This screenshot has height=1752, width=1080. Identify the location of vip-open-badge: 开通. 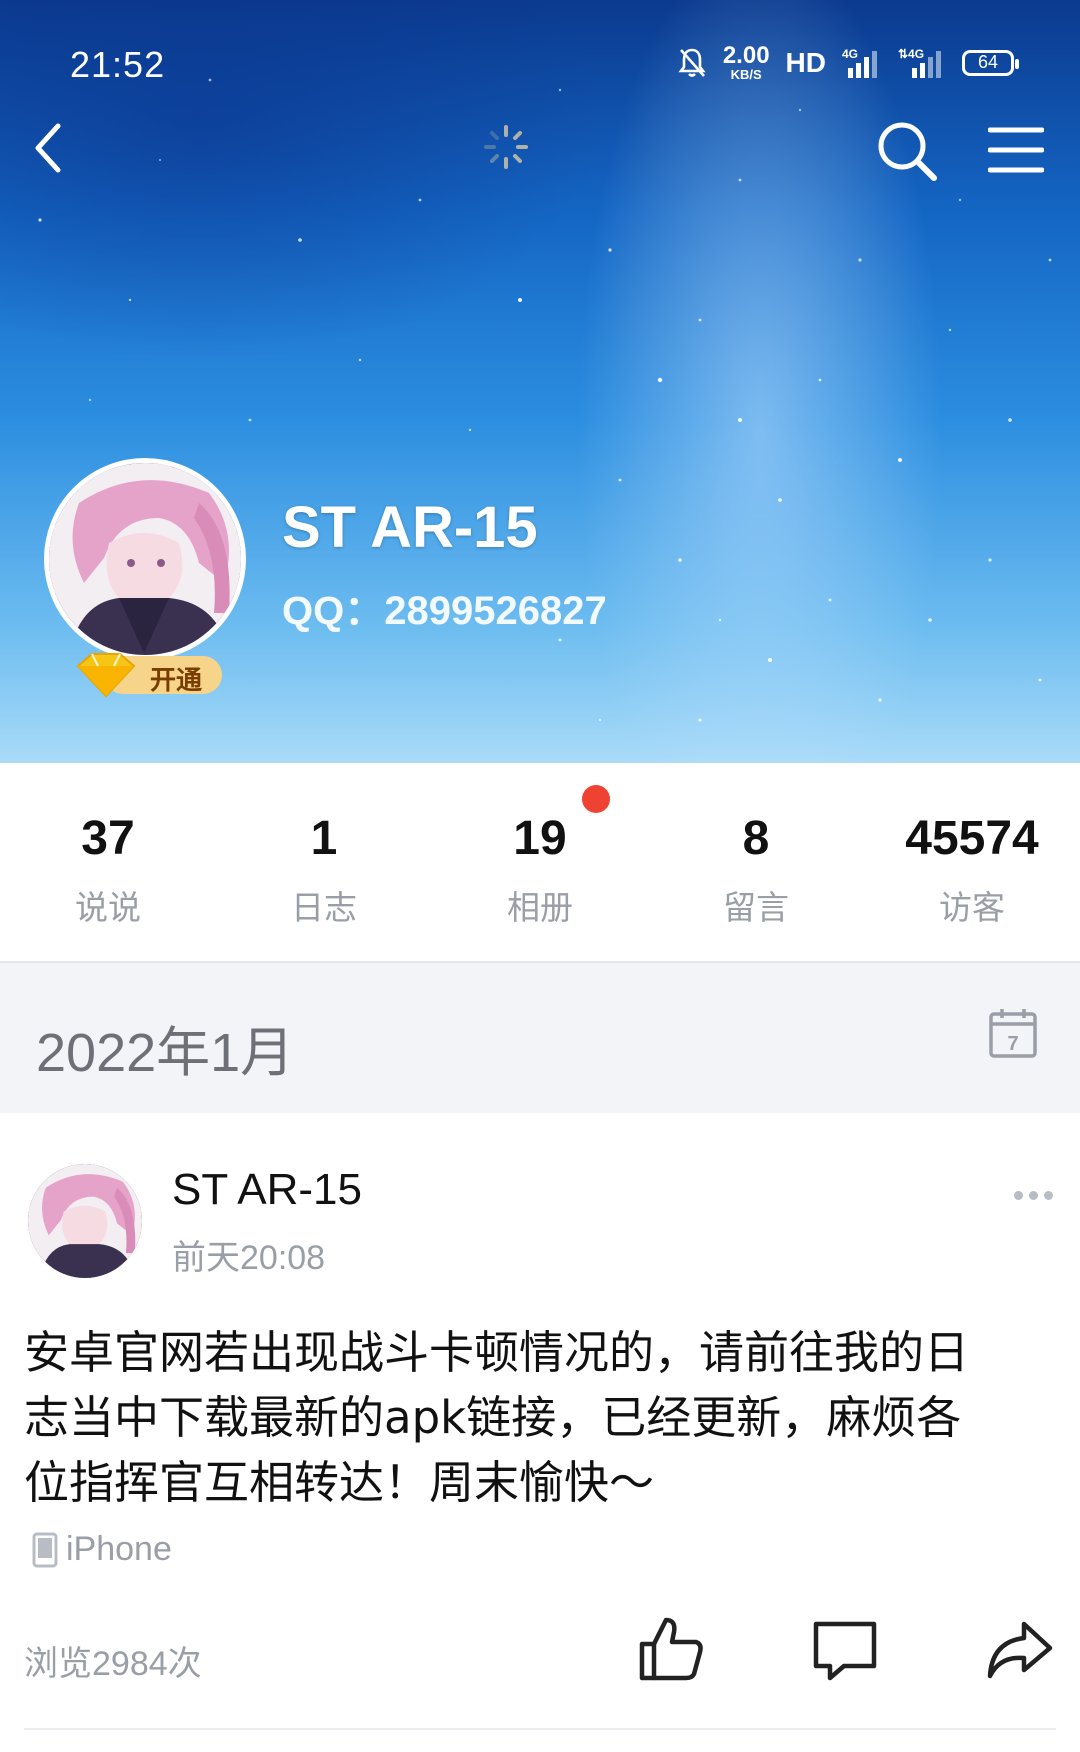
(150, 674).